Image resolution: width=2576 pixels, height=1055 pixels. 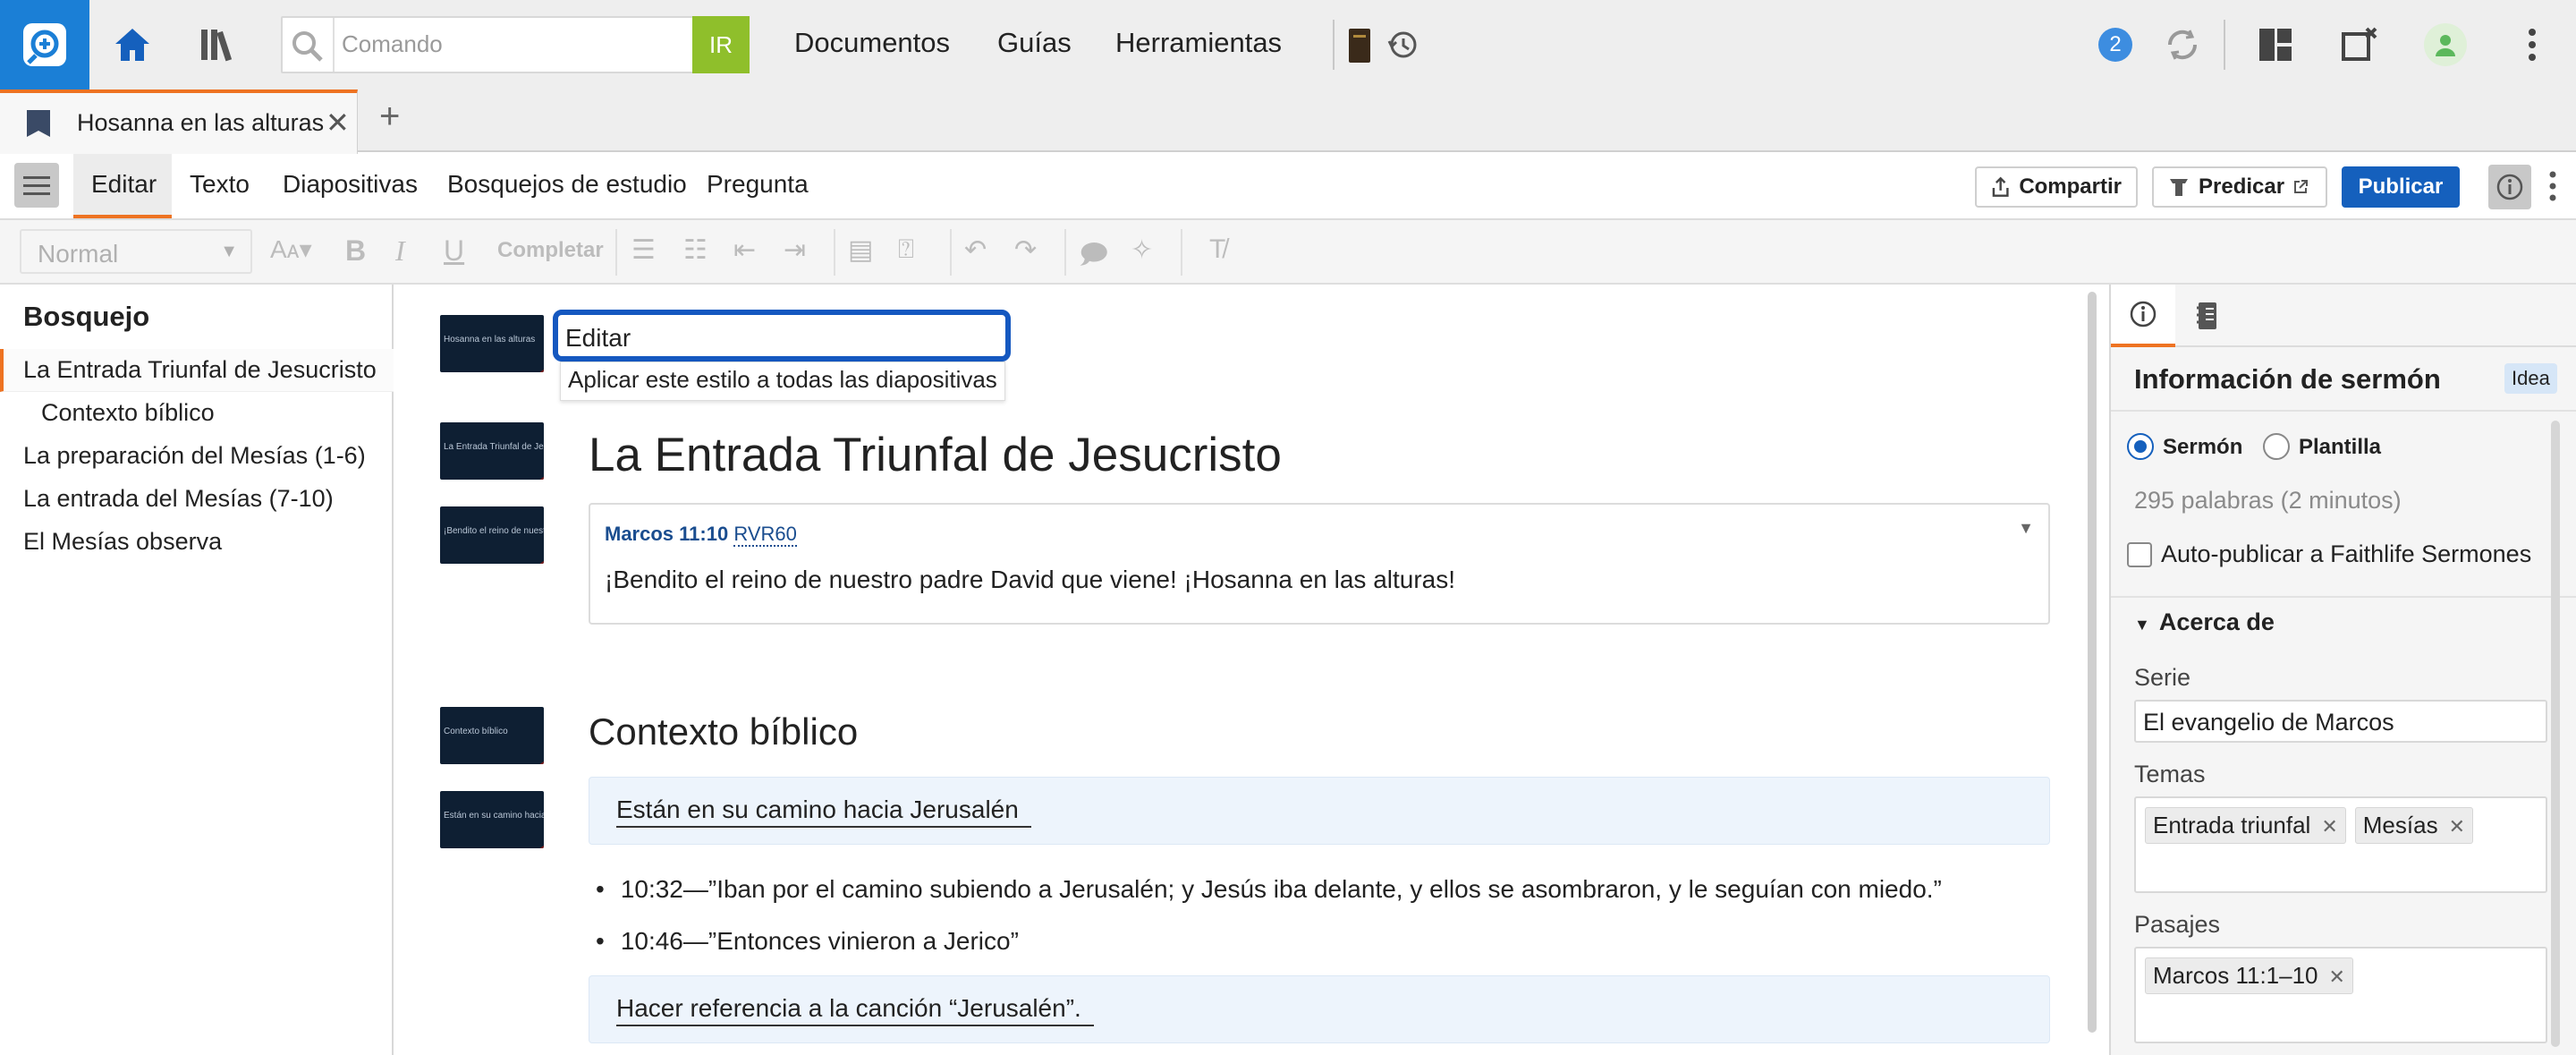 What do you see at coordinates (2359, 44) in the screenshot?
I see `close-panels-icon` at bounding box center [2359, 44].